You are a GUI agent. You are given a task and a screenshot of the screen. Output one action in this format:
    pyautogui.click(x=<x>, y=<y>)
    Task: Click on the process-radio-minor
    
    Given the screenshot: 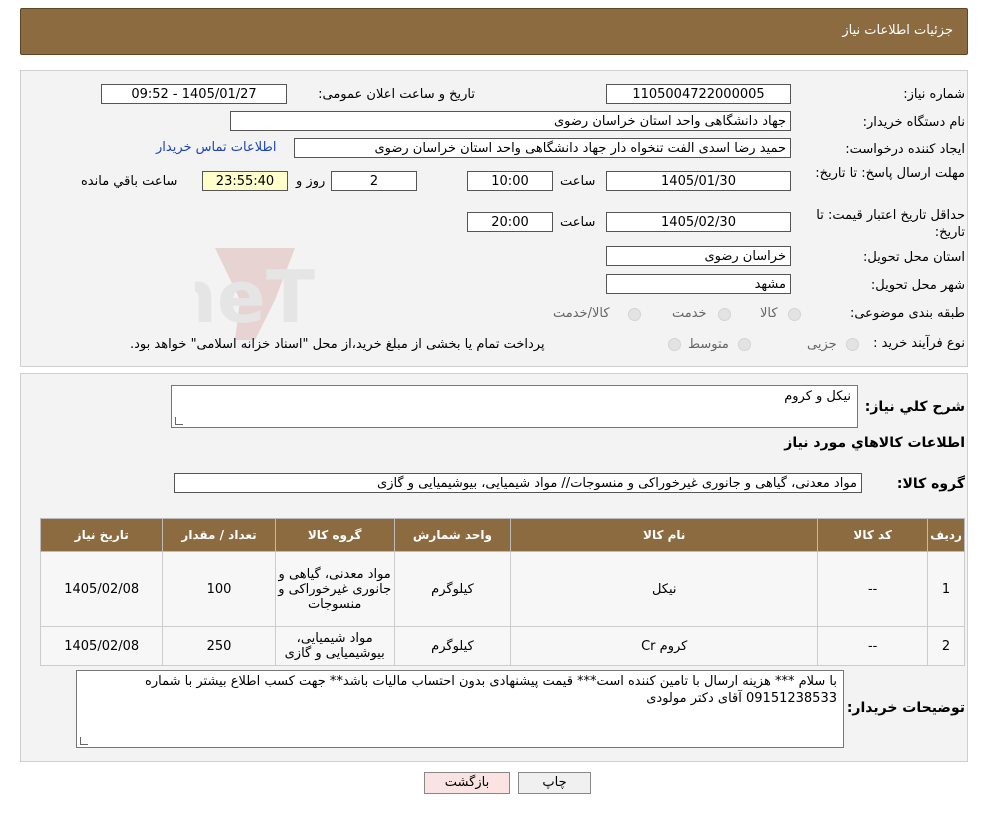 What is the action you would take?
    pyautogui.click(x=852, y=344)
    